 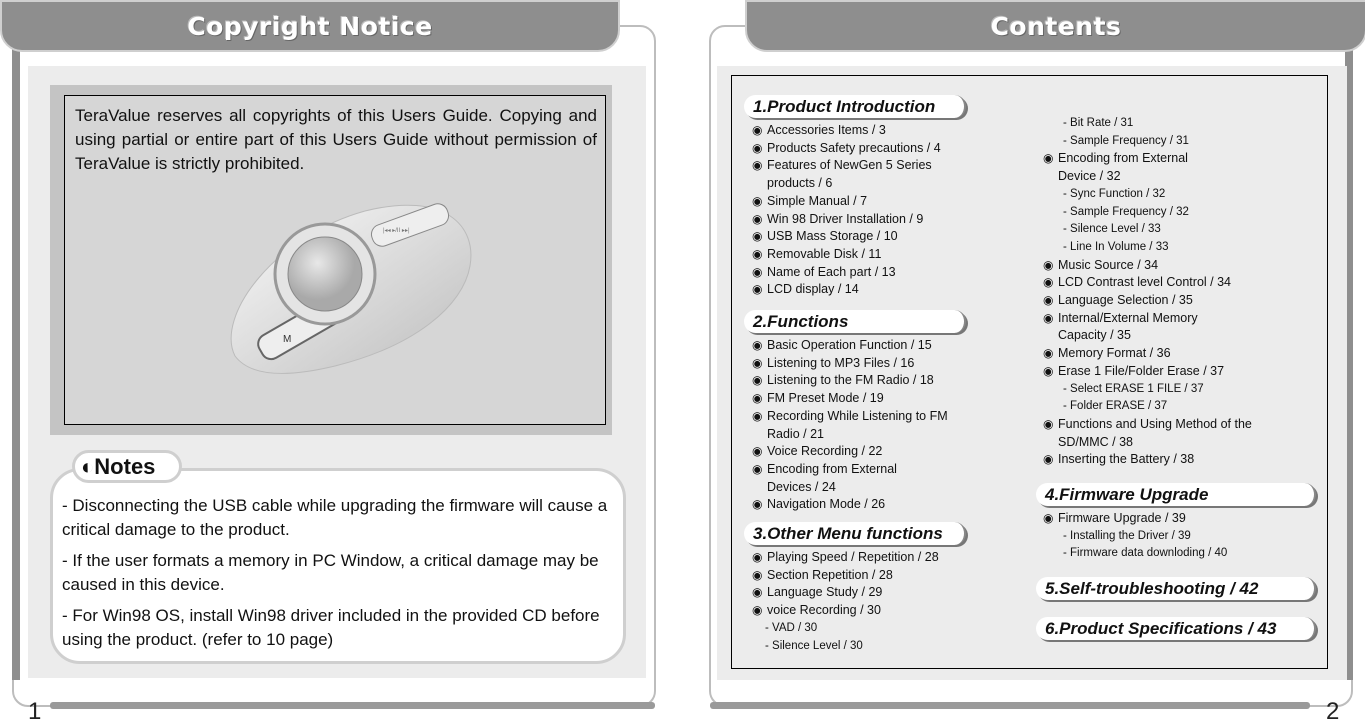 What do you see at coordinates (1112, 230) in the screenshot?
I see `toc-subentry: - Silence Level / 33` at bounding box center [1112, 230].